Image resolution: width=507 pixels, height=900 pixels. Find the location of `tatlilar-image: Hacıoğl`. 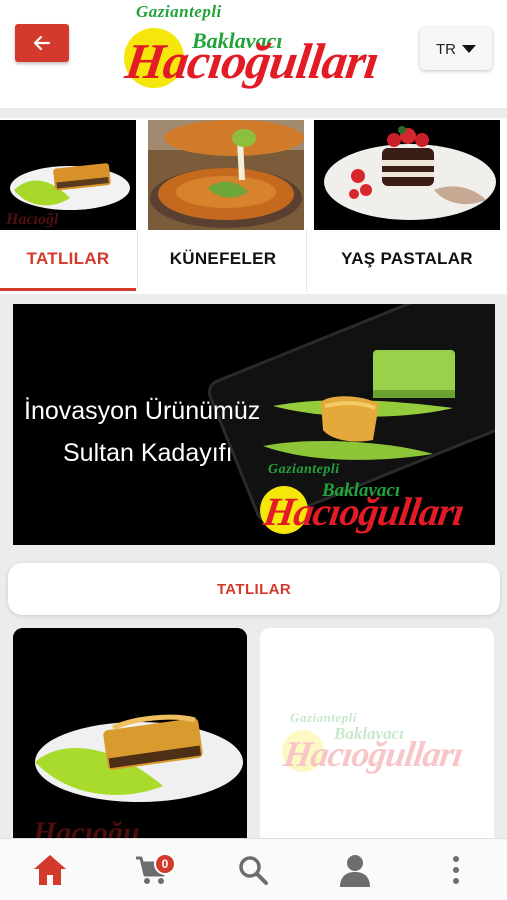

tatlilar-image: Hacıoğl is located at coordinates (68, 175).